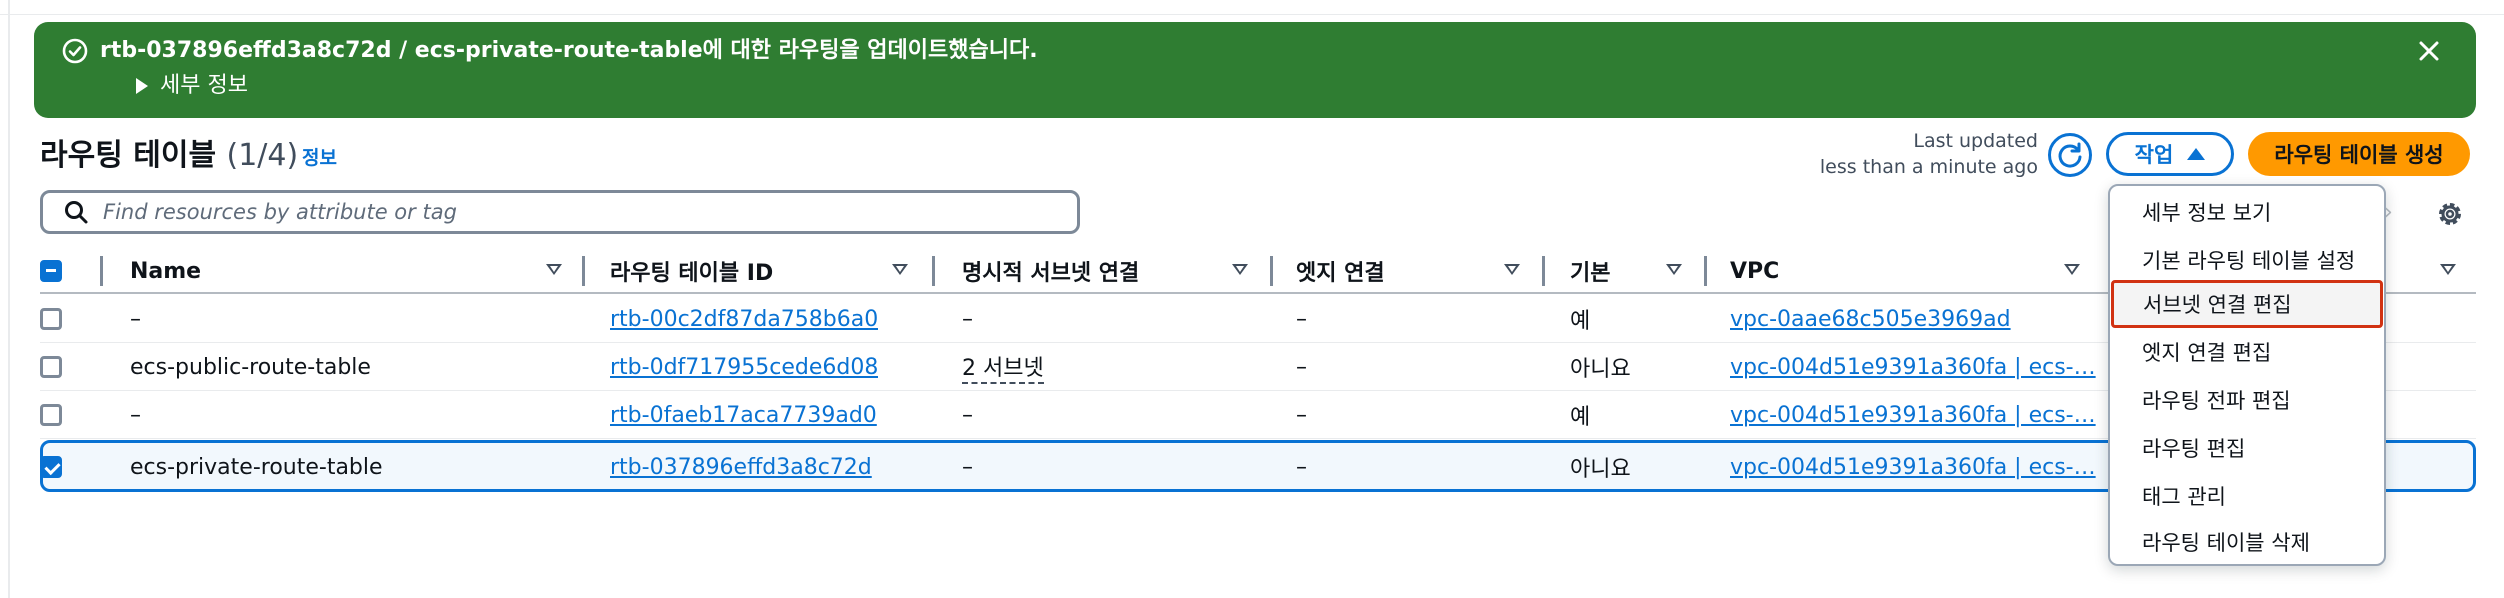 The image size is (2504, 598). I want to click on close-icon, so click(2429, 51).